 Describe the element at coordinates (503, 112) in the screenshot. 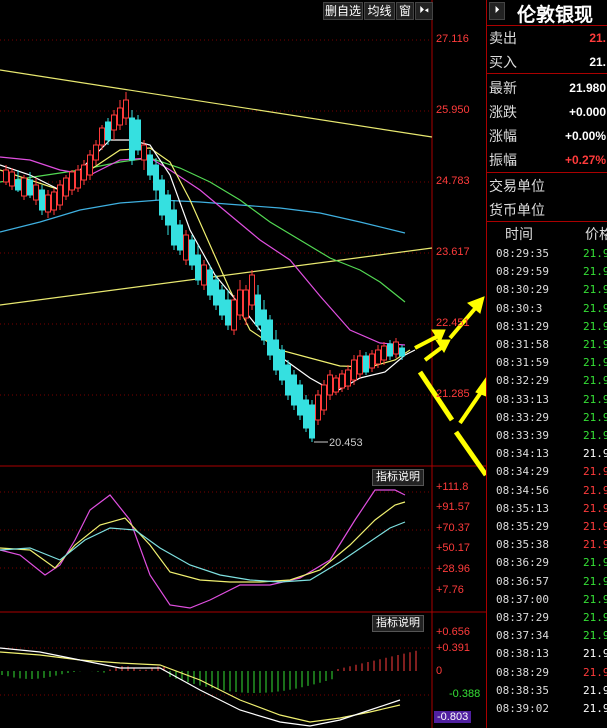

I see `quote-row-label: 涨跌` at that location.